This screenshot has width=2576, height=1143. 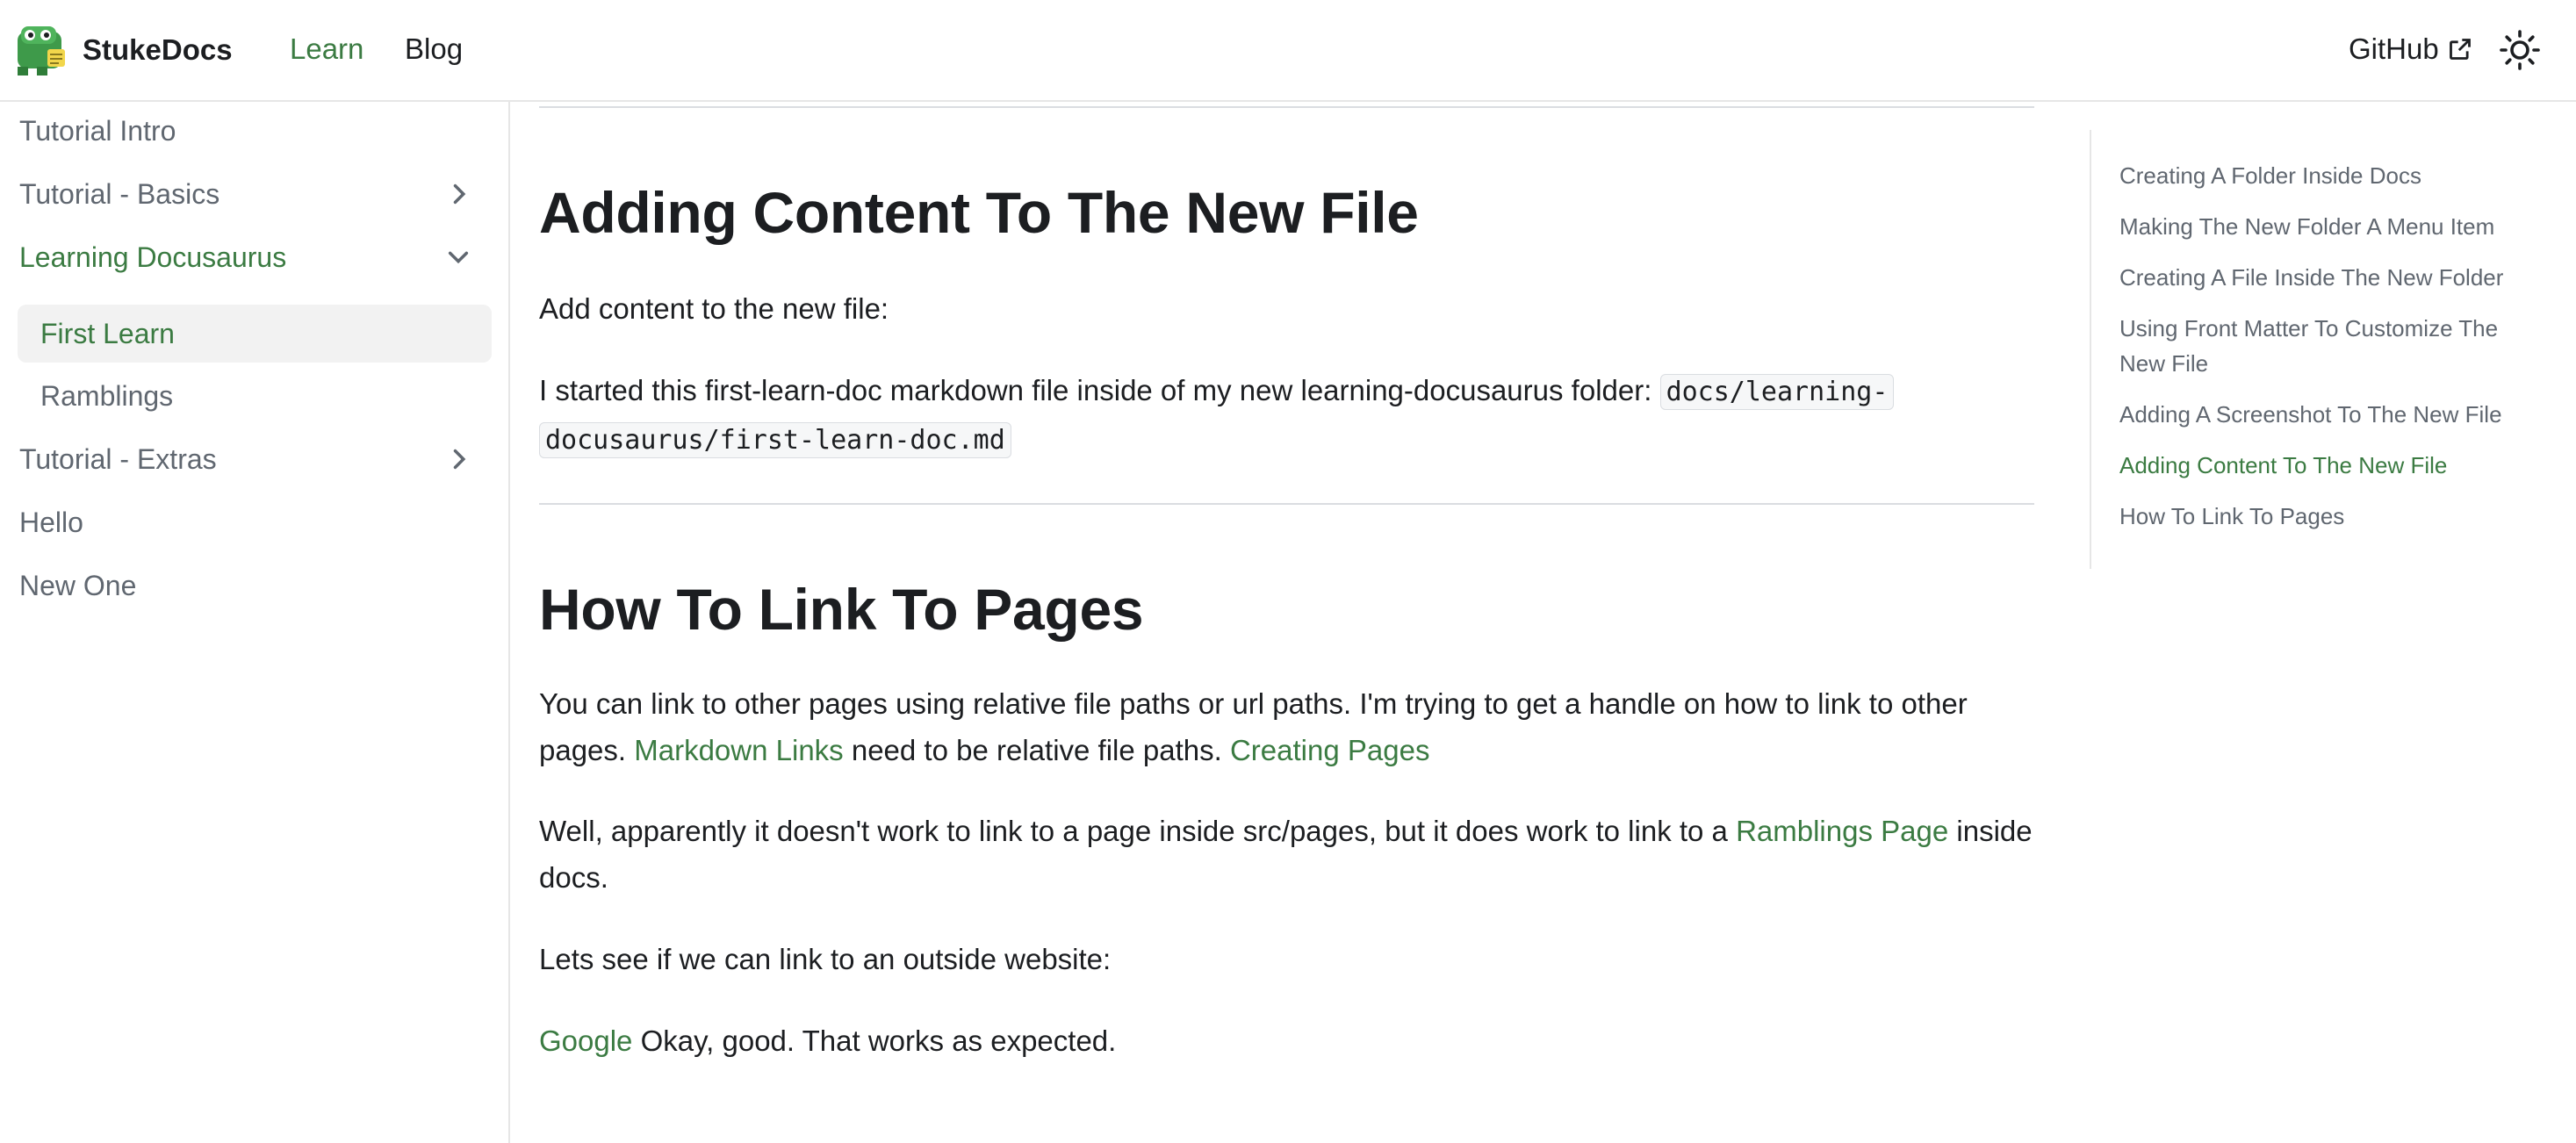 I want to click on toc-item-creating-file: Creating A File Inside The New Folder, so click(x=2330, y=277).